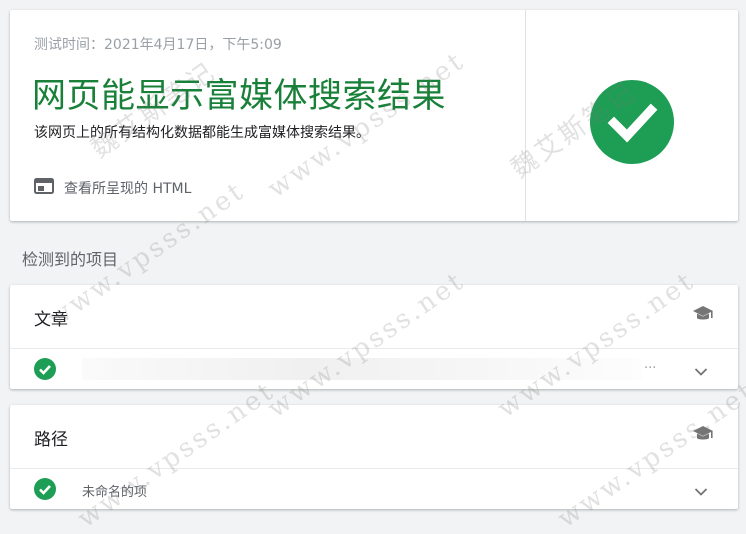  What do you see at coordinates (374, 489) in the screenshot?
I see `item-row: 未命名的项` at bounding box center [374, 489].